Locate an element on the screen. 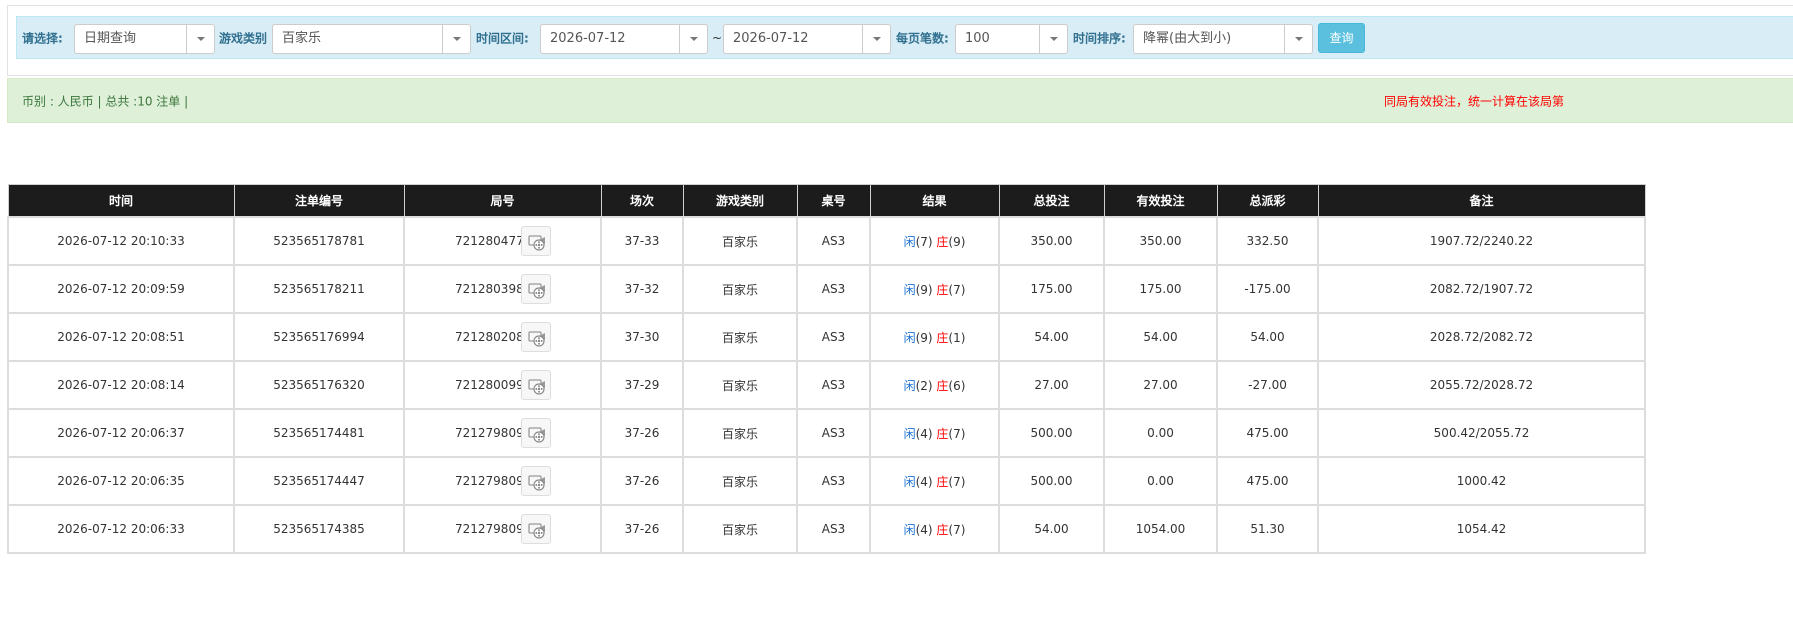 The height and width of the screenshot is (622, 1793). query-type-select: 日期查询 is located at coordinates (144, 39).